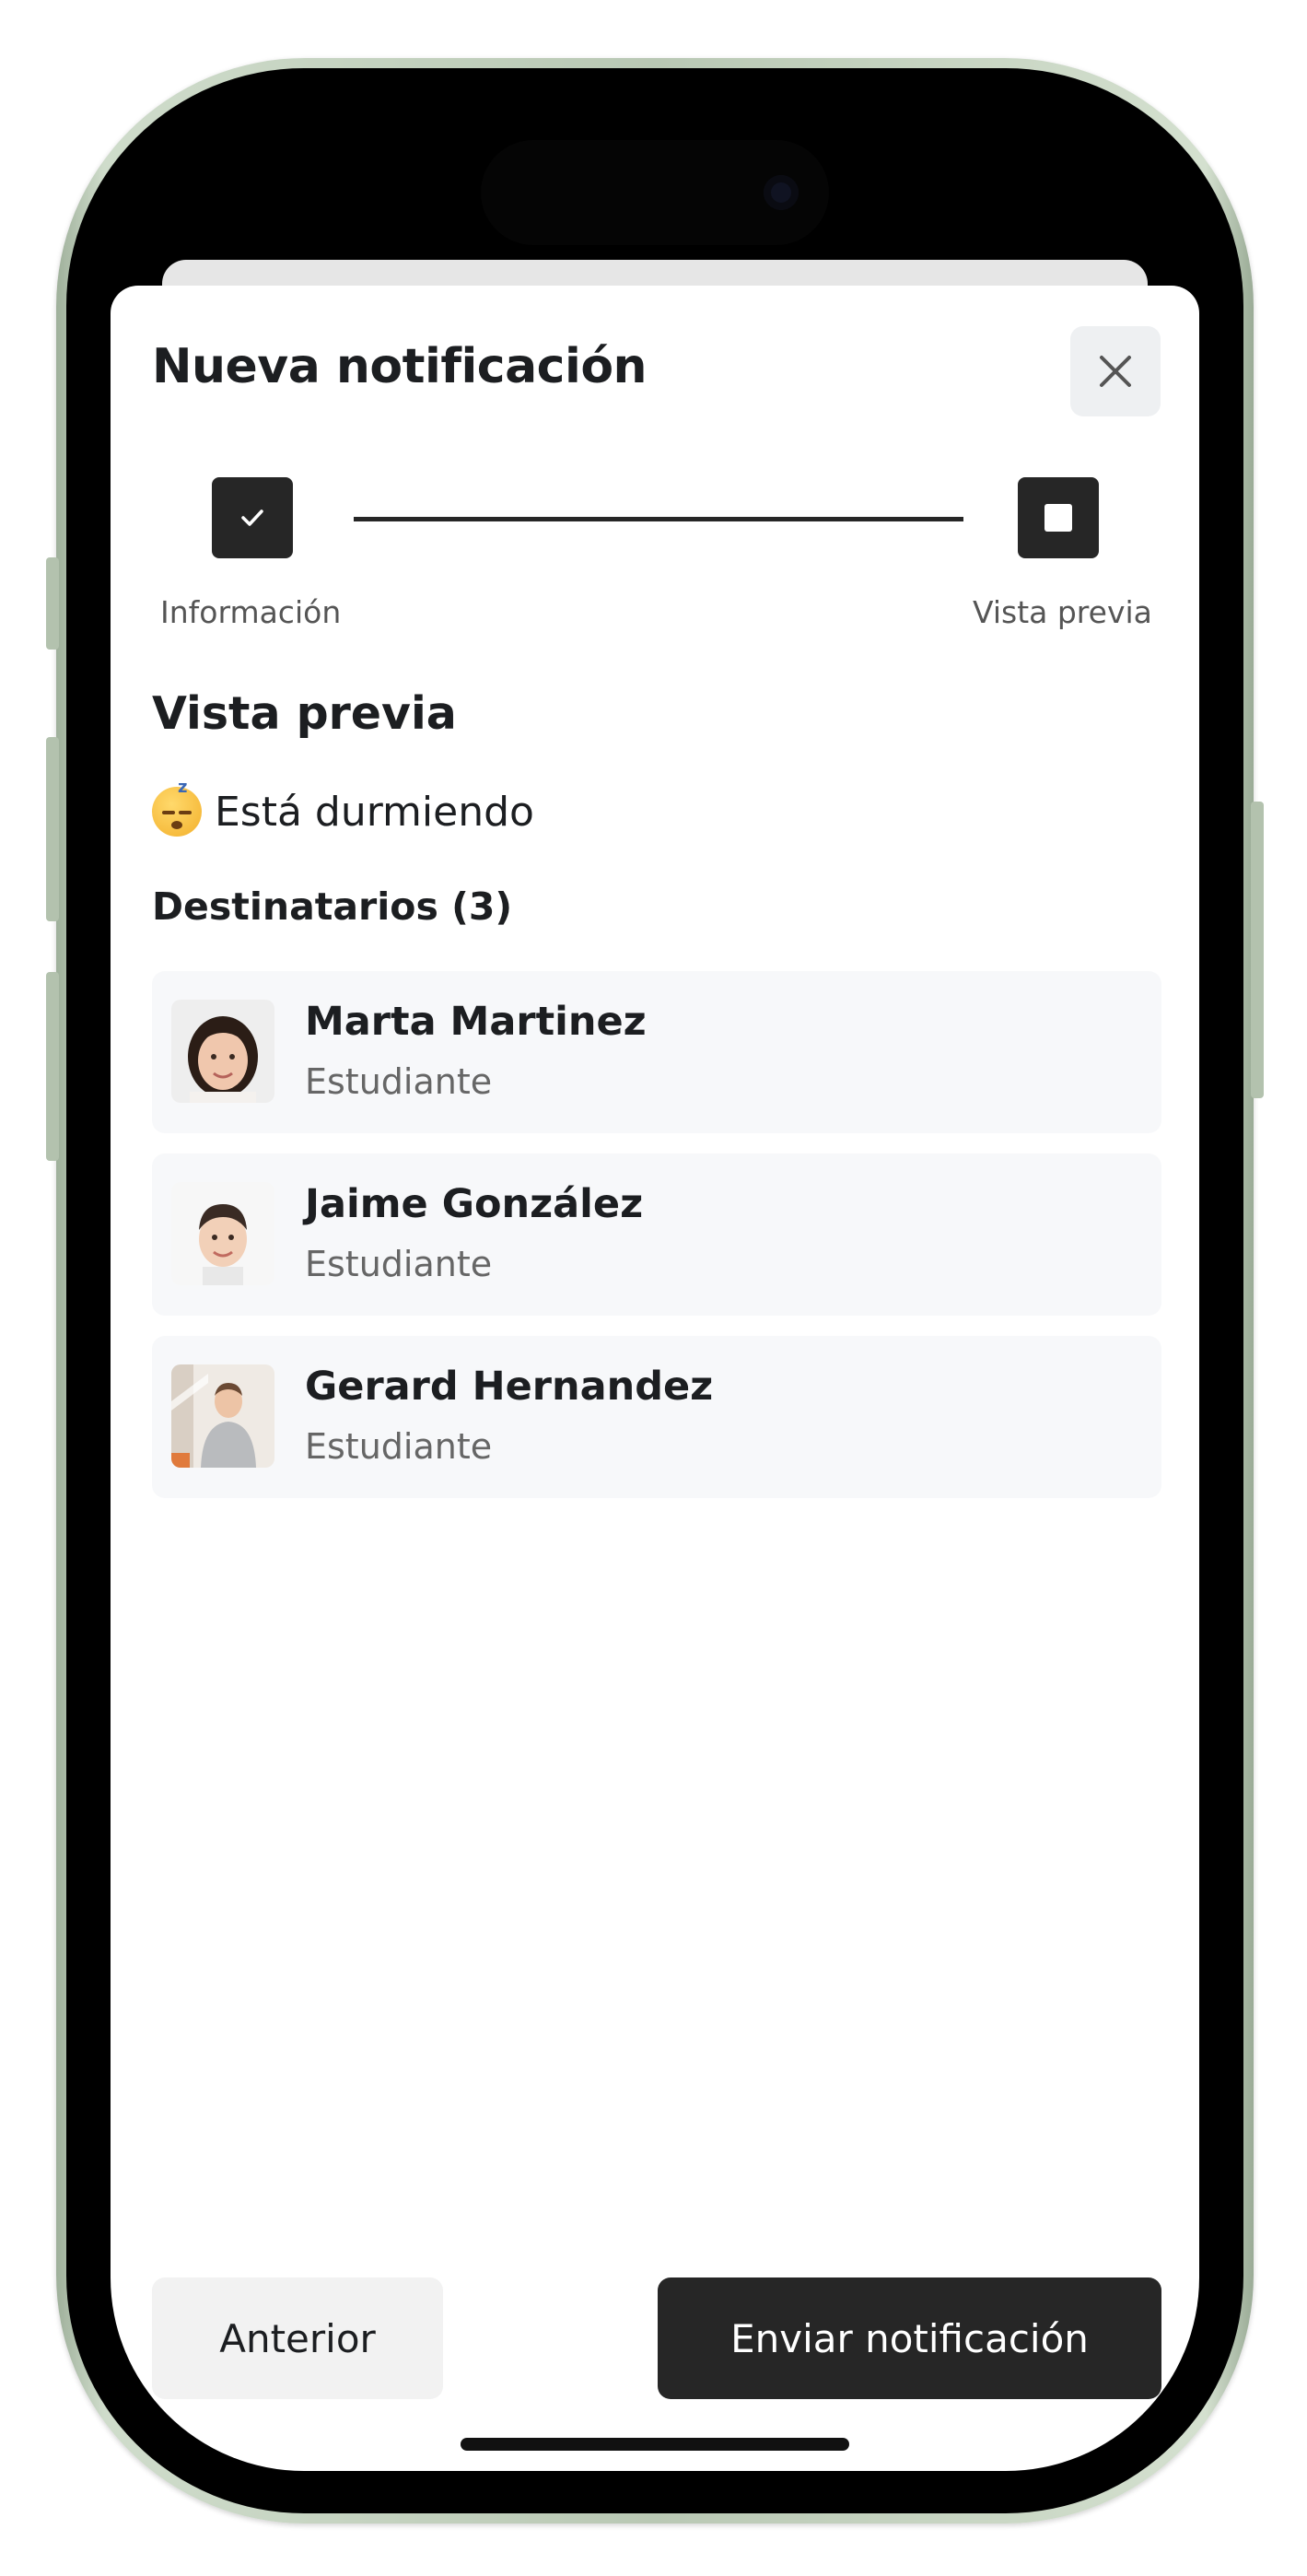  I want to click on close-icon, so click(1115, 371).